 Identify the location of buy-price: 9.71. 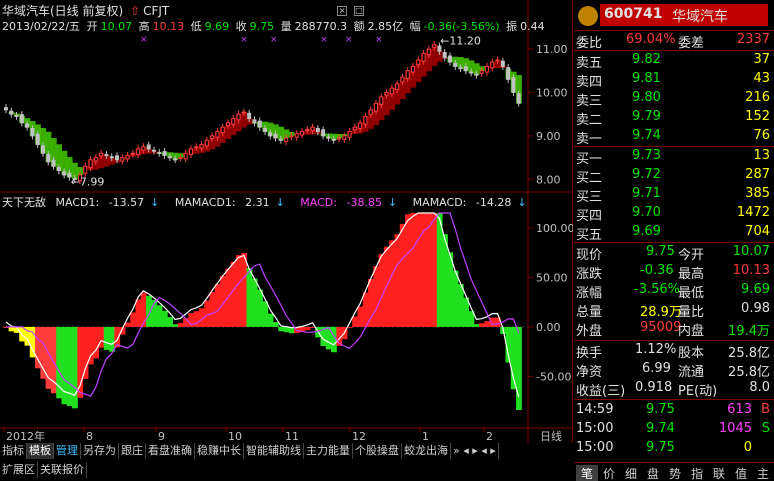
(646, 193).